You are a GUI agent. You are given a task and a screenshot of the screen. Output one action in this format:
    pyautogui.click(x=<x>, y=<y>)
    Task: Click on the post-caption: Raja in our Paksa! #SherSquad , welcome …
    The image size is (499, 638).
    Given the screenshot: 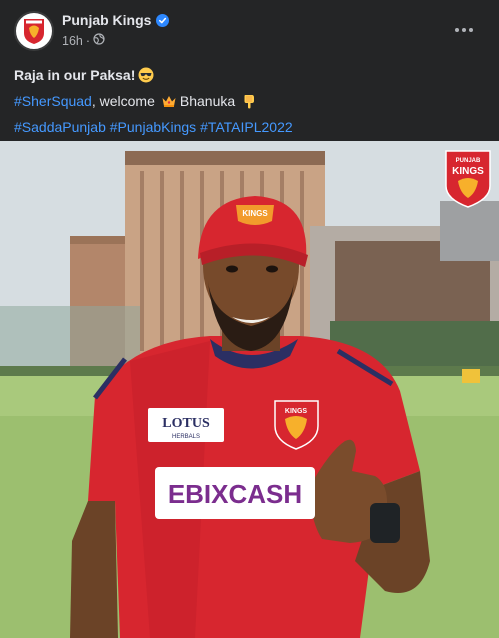 What is the action you would take?
    pyautogui.click(x=249, y=101)
    